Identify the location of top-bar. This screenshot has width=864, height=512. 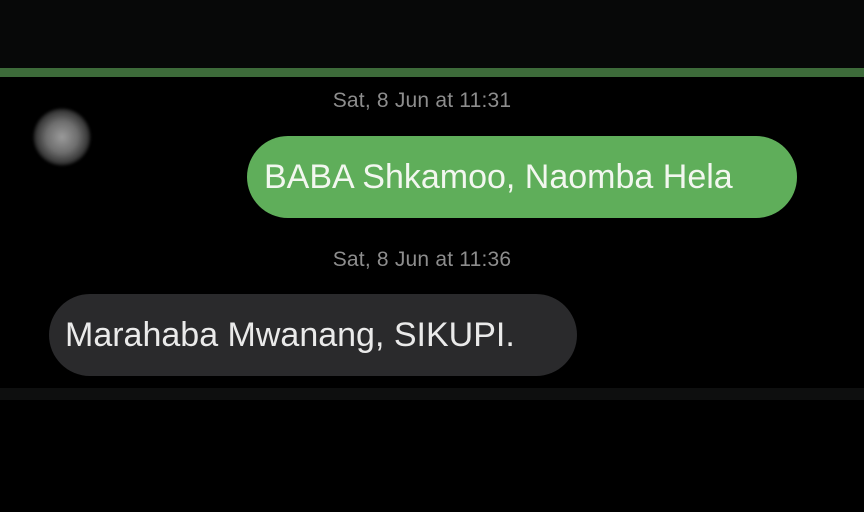
(432, 34).